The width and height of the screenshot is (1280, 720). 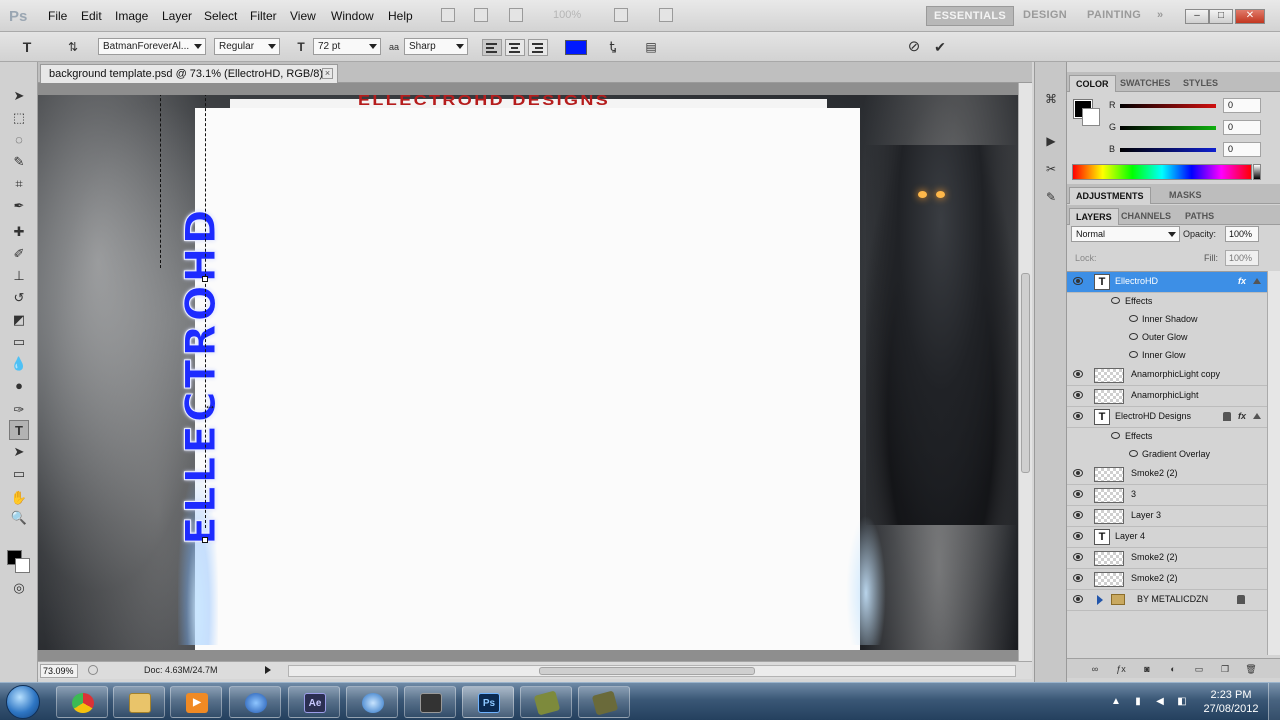 What do you see at coordinates (1273, 463) in the screenshot?
I see `layers-scrollbar` at bounding box center [1273, 463].